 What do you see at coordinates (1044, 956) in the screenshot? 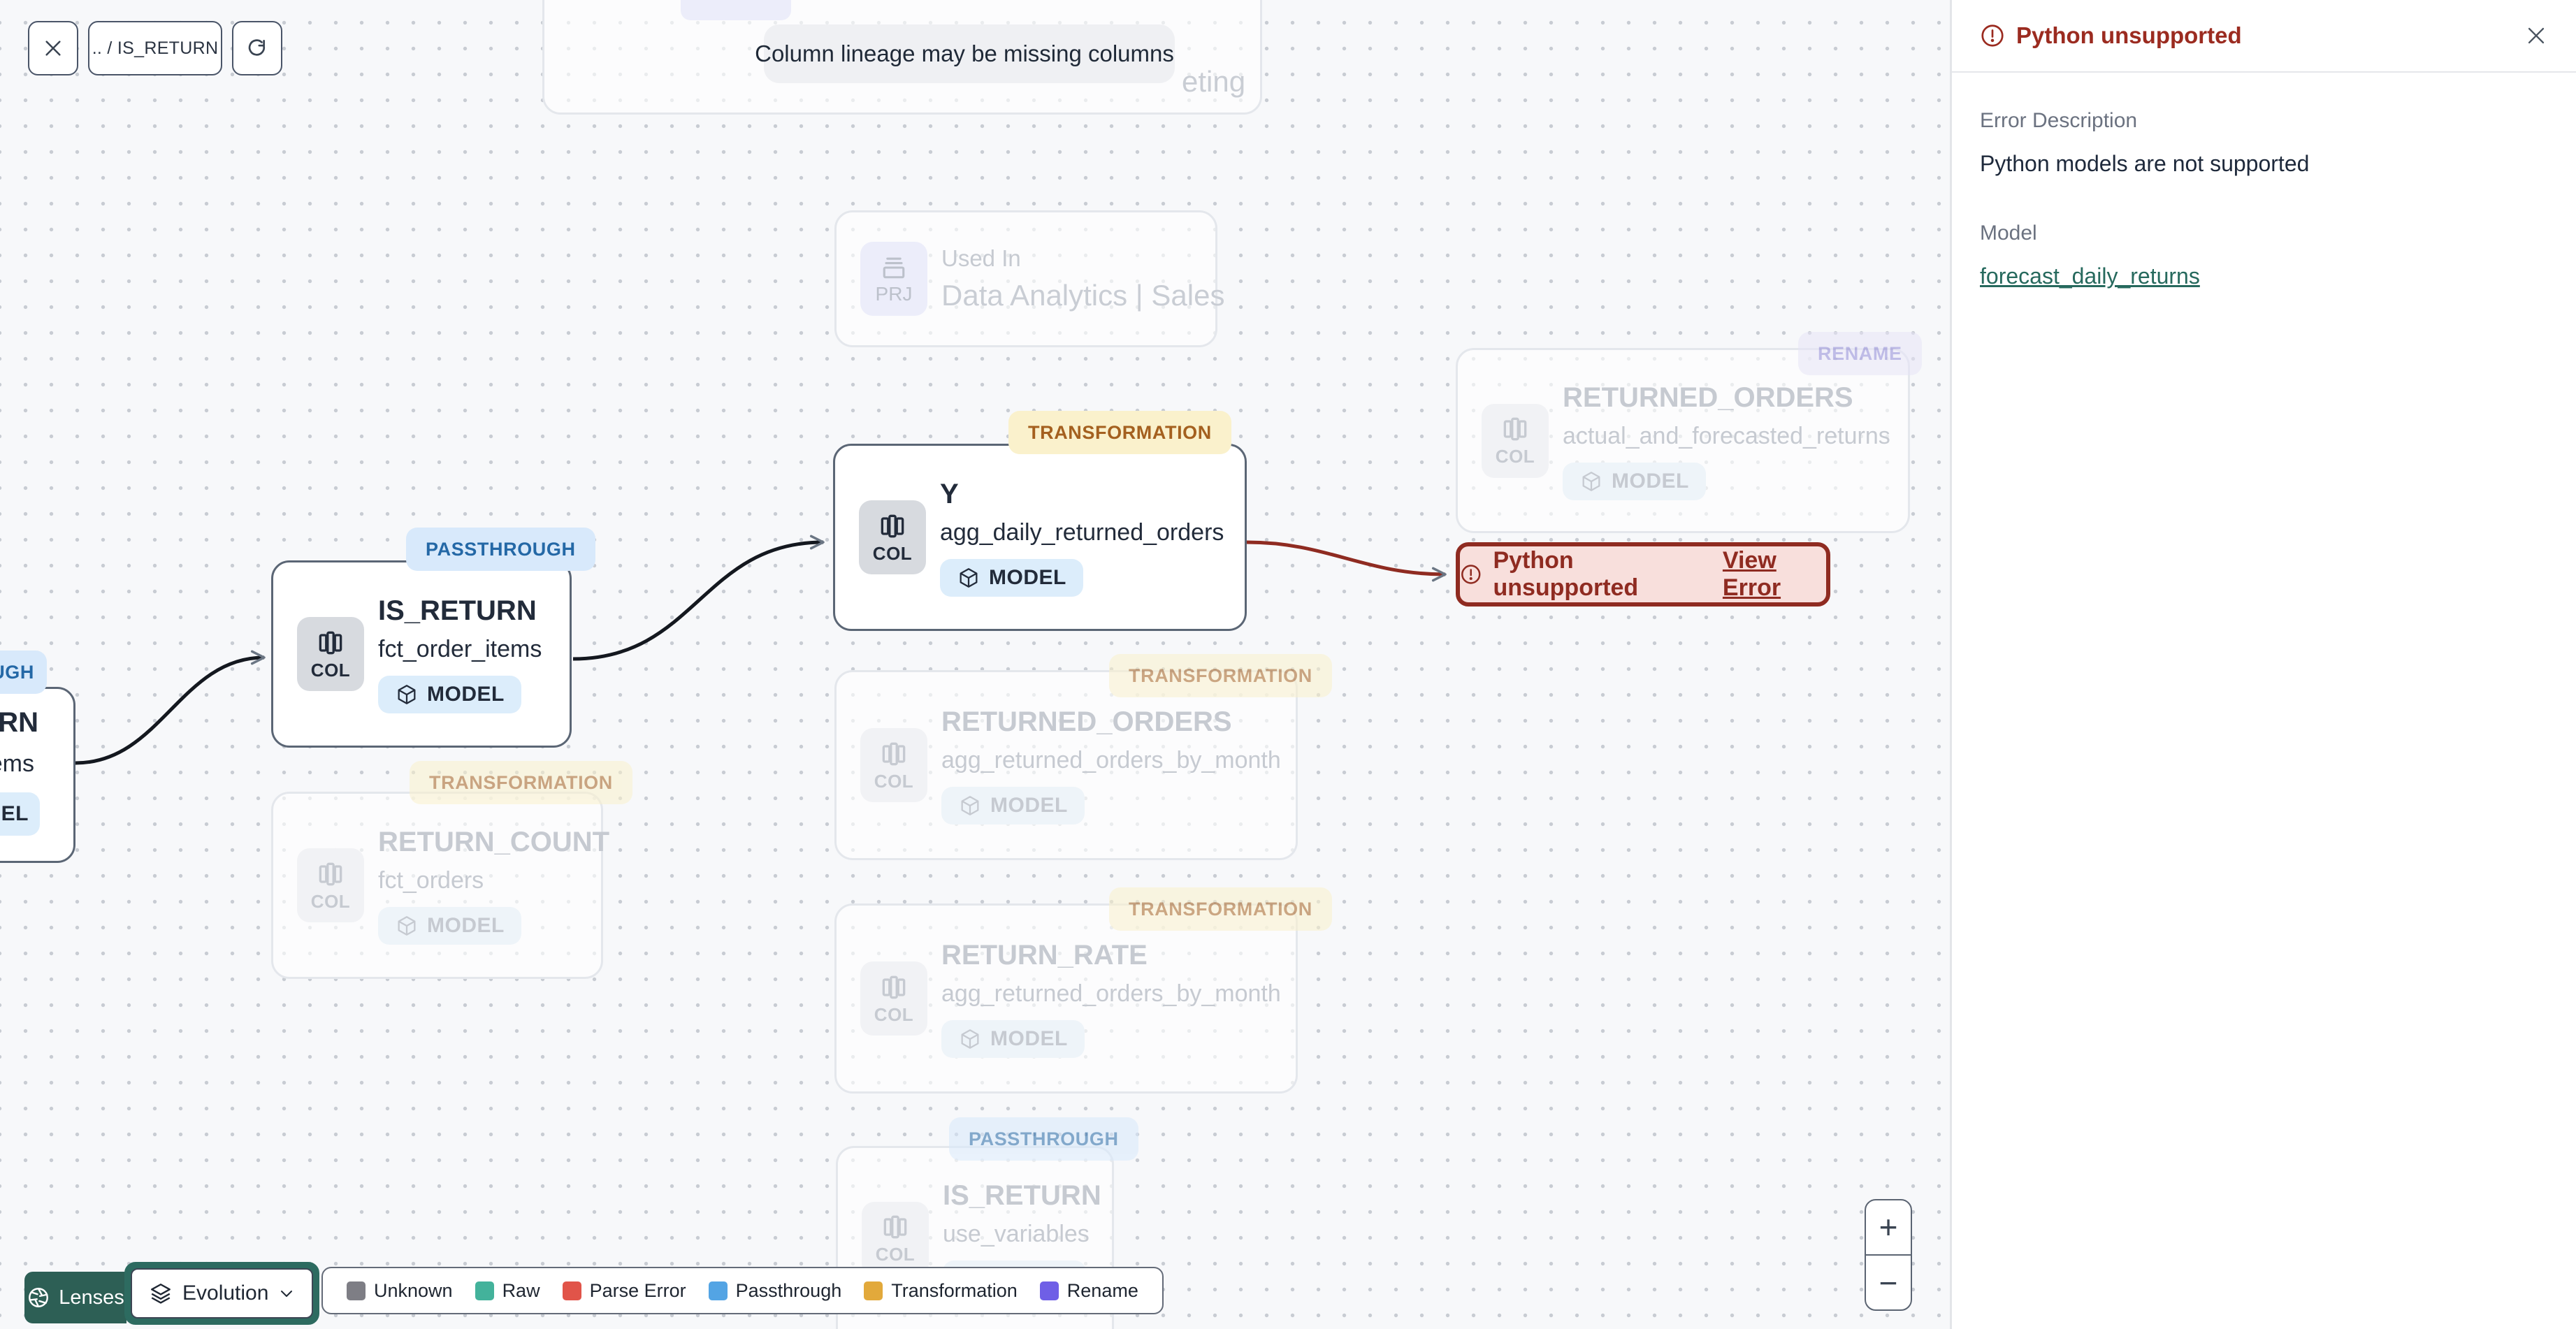
I see `node-title: RETURN_RATE` at bounding box center [1044, 956].